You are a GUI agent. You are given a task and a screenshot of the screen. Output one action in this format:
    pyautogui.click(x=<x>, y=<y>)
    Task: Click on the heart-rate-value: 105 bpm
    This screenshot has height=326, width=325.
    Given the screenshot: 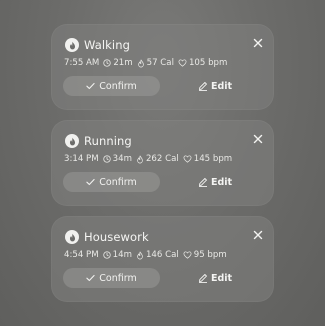 What is the action you would take?
    pyautogui.click(x=208, y=63)
    